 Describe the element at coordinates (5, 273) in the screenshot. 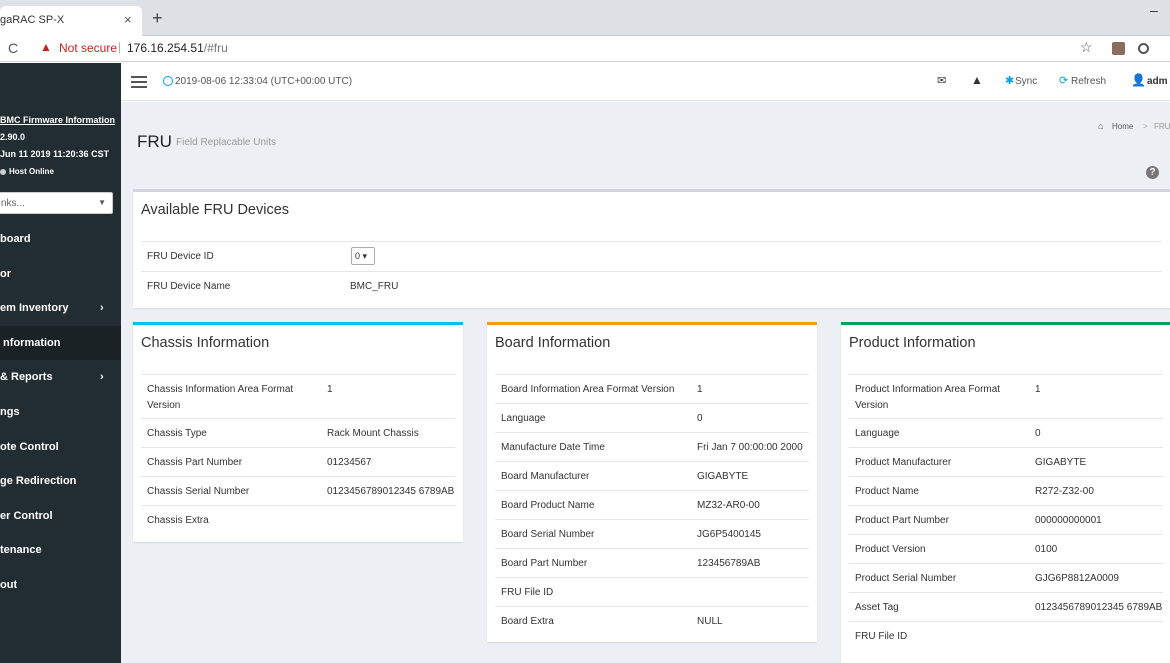

I see `sidebar-item-label: or` at that location.